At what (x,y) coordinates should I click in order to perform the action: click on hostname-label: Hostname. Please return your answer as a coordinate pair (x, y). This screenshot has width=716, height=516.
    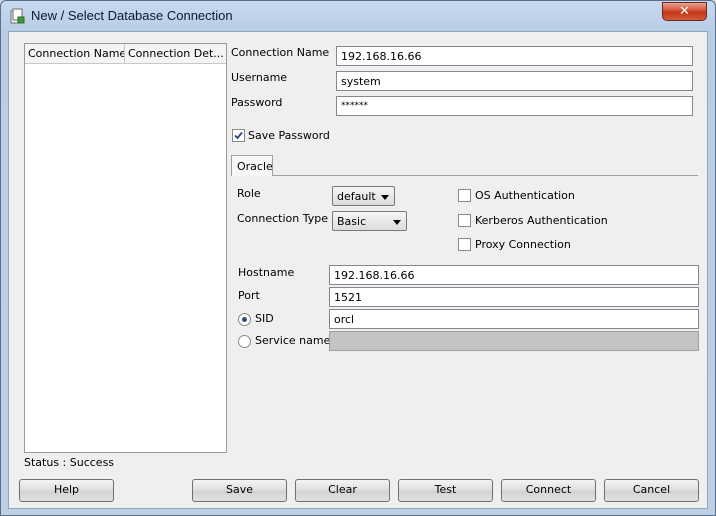
    Looking at the image, I should click on (266, 272).